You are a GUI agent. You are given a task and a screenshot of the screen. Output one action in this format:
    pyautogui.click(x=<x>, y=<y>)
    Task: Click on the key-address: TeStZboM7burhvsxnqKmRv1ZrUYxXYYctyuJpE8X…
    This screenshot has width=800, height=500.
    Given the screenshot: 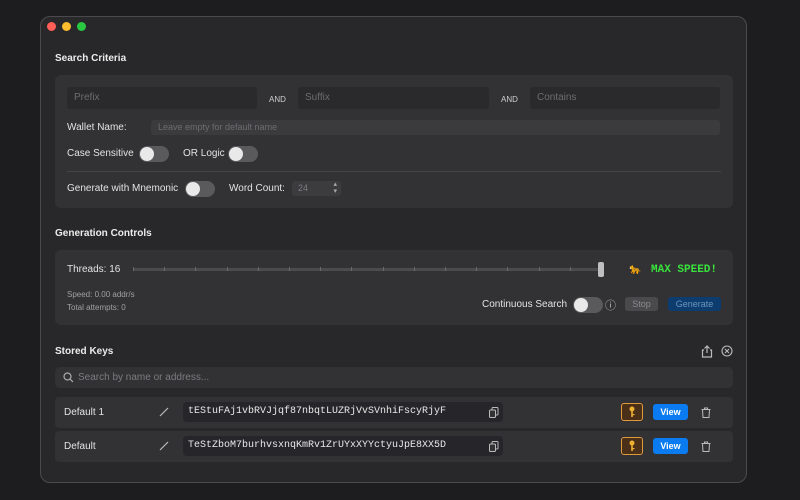 What is the action you would take?
    pyautogui.click(x=343, y=446)
    